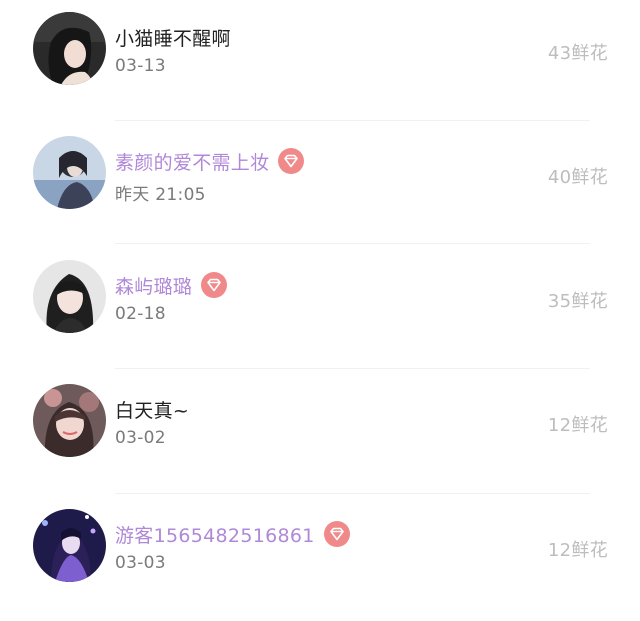 Image resolution: width=640 pixels, height=621 pixels. Describe the element at coordinates (140, 563) in the screenshot. I see `date-label: 03-03` at that location.